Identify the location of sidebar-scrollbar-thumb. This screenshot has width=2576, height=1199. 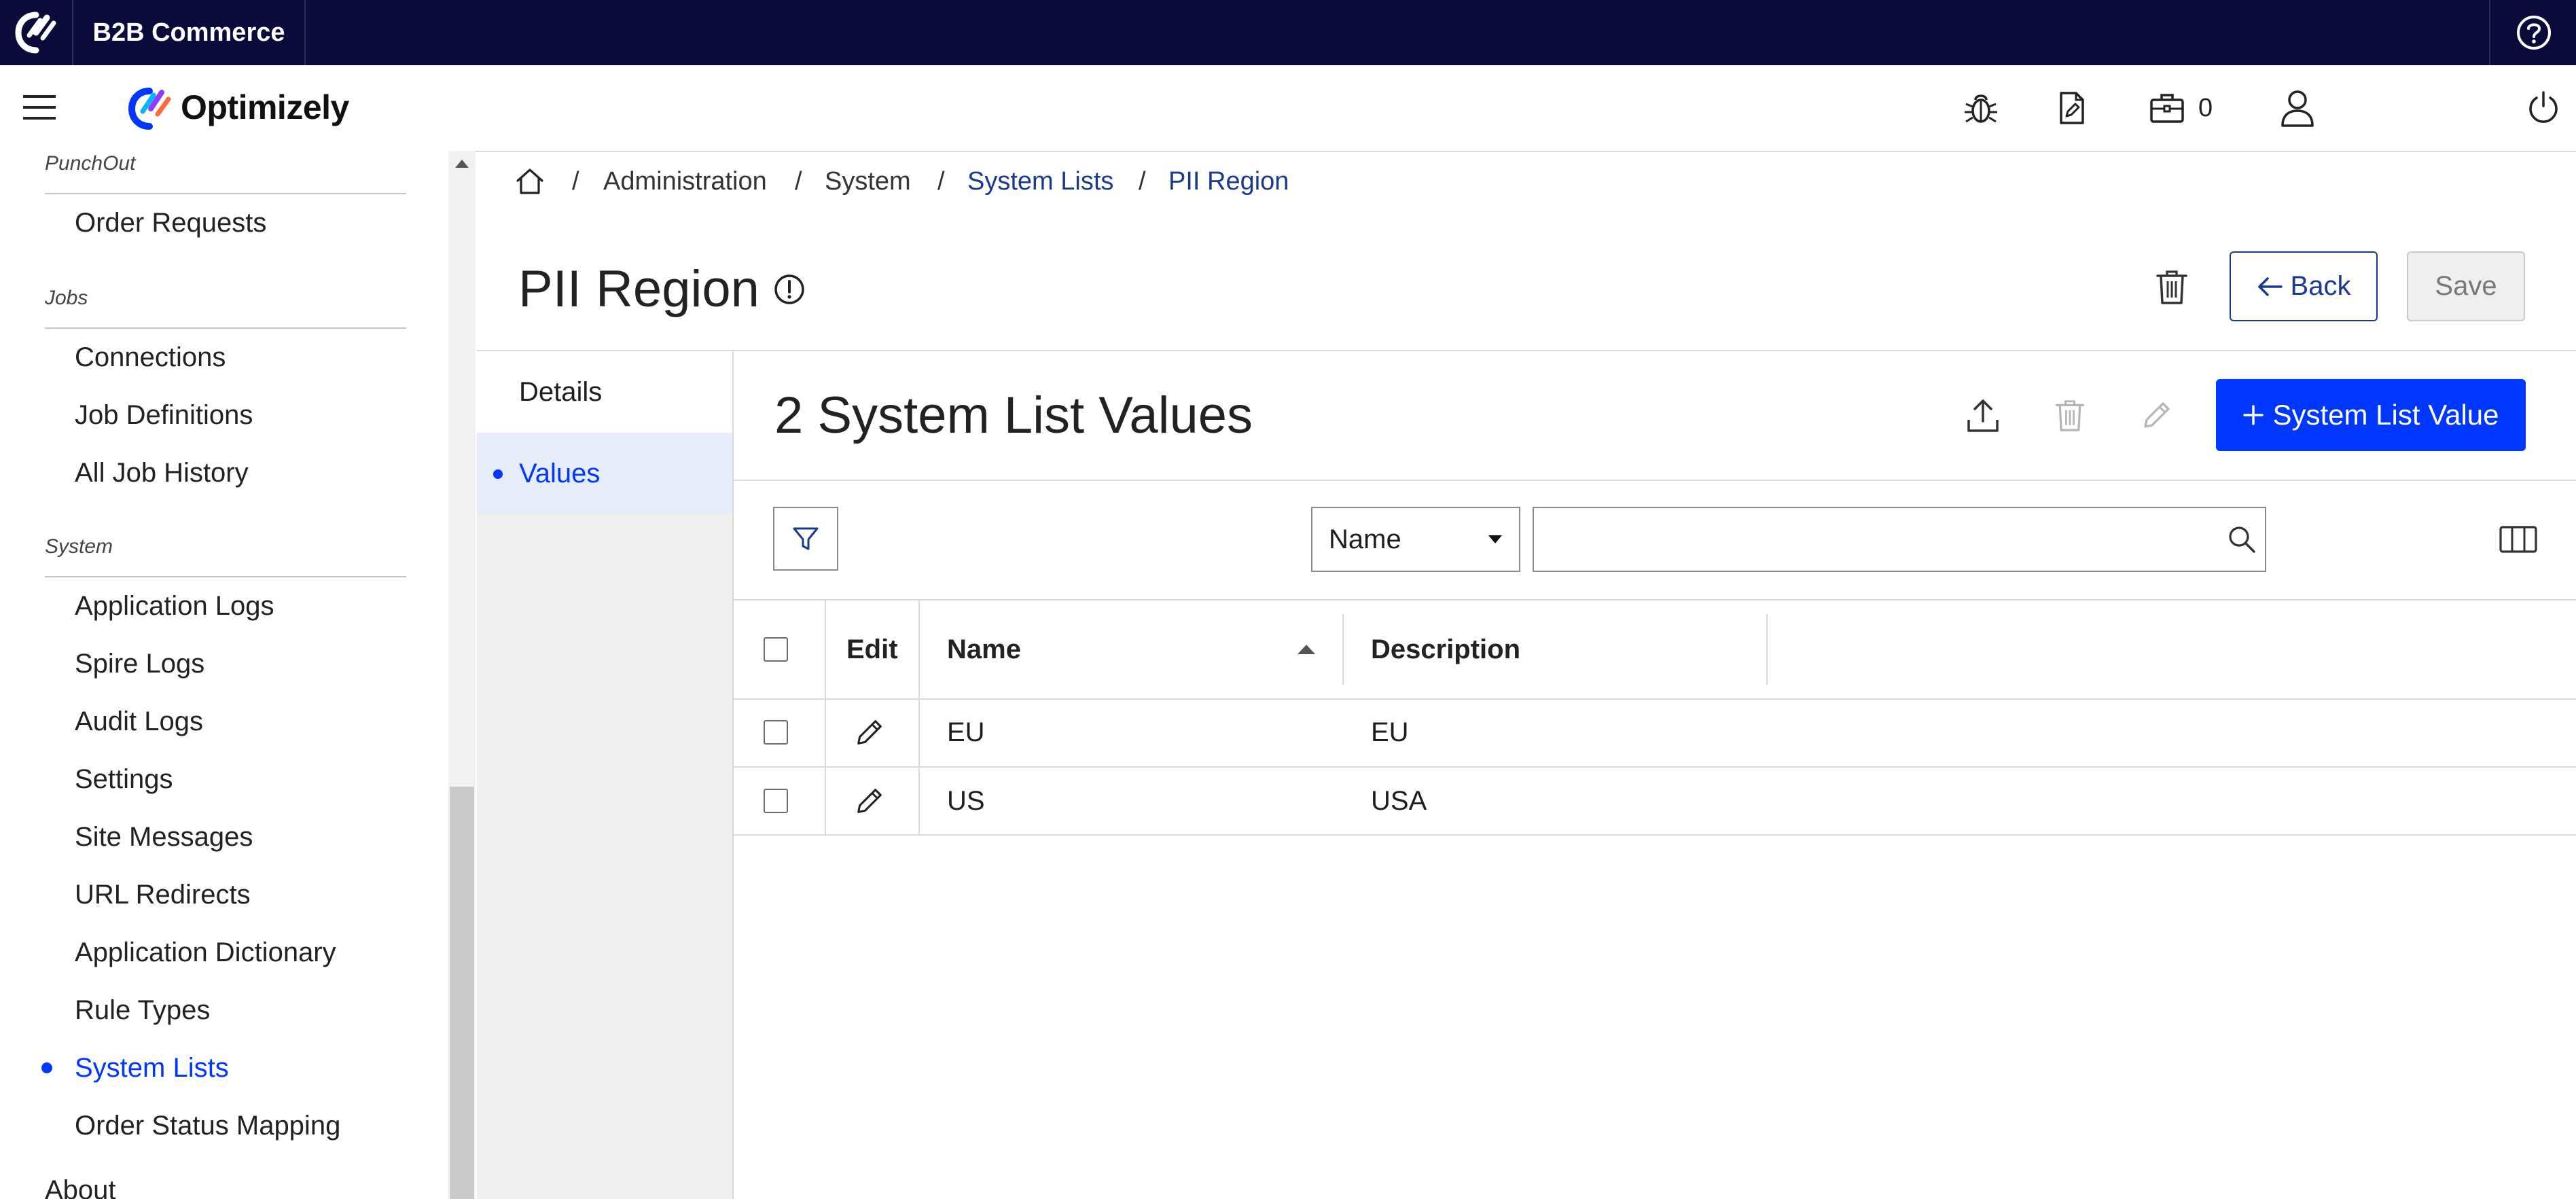
(462, 993).